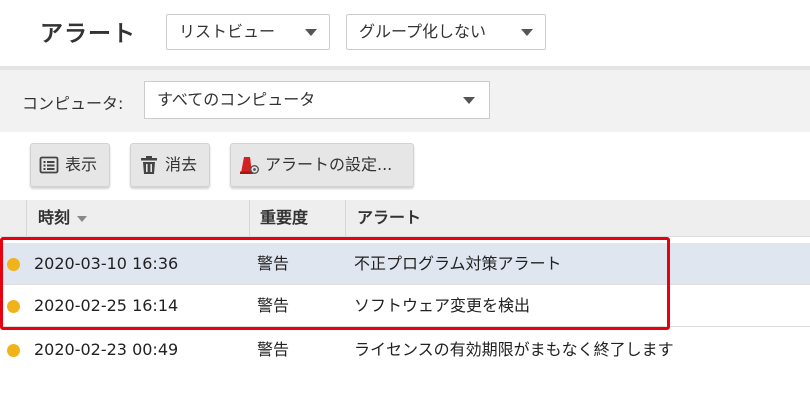 This screenshot has width=810, height=416. What do you see at coordinates (106, 305) in the screenshot?
I see `row-time: 2020-02-25 16:14` at bounding box center [106, 305].